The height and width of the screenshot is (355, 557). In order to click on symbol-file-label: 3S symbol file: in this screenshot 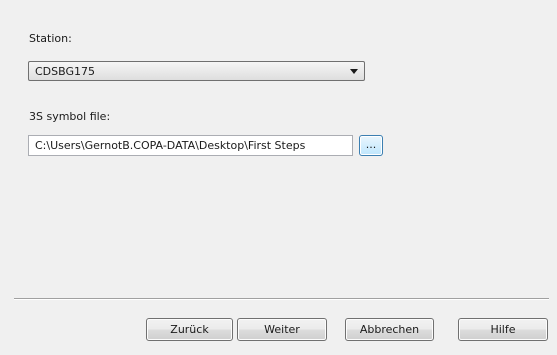, I will do `click(70, 116)`.